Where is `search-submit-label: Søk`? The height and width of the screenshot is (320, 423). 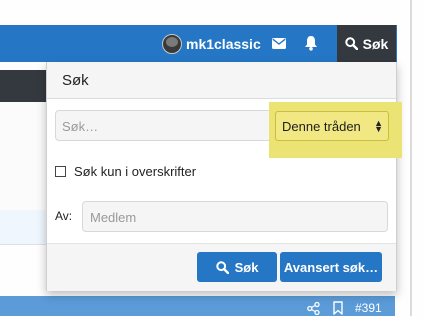
search-submit-label: Søk is located at coordinates (246, 267).